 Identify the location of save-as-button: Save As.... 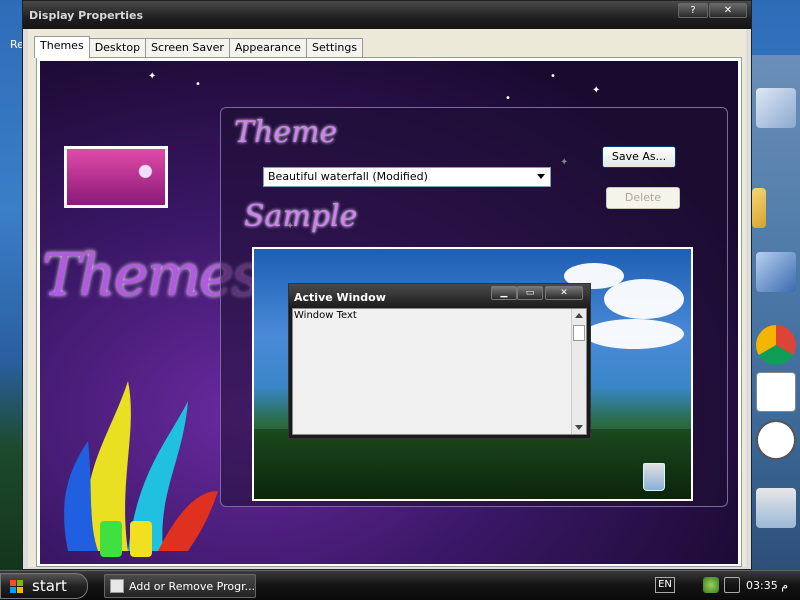
(639, 157).